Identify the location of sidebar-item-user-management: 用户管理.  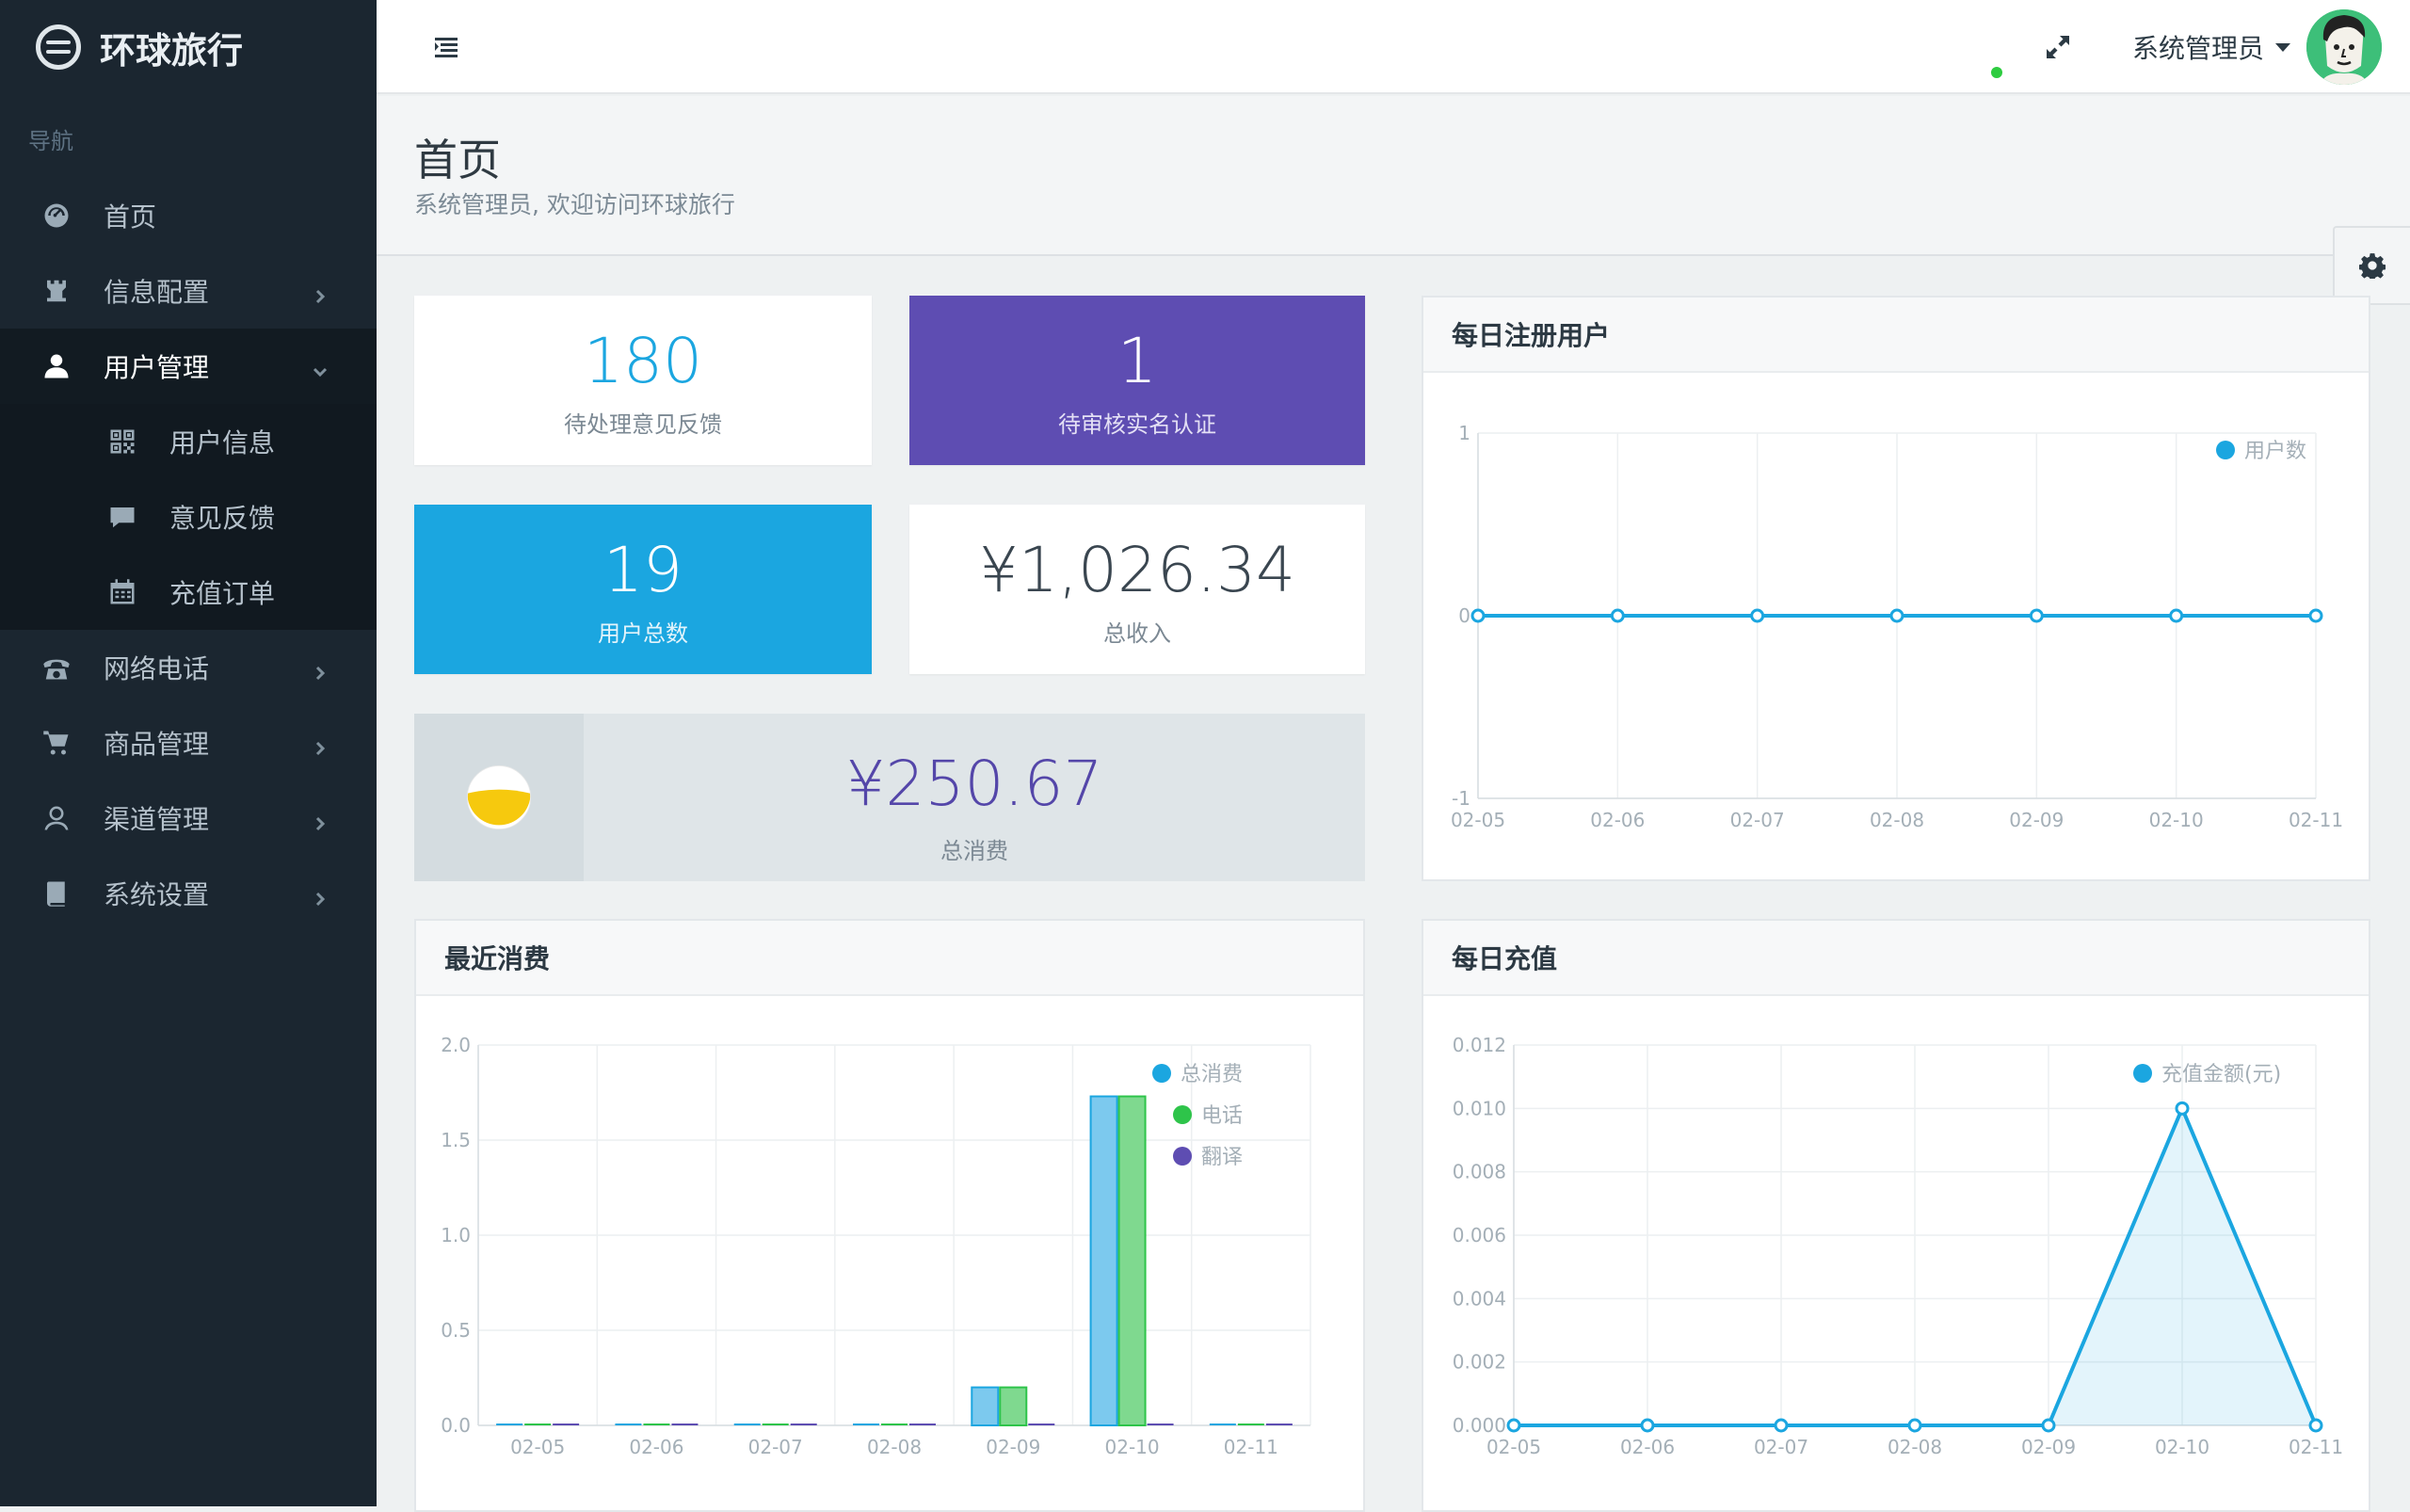
(188, 366).